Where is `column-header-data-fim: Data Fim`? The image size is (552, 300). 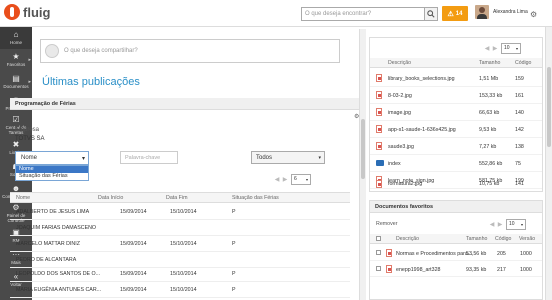
column-header-data-fim: Data Fim is located at coordinates (177, 198).